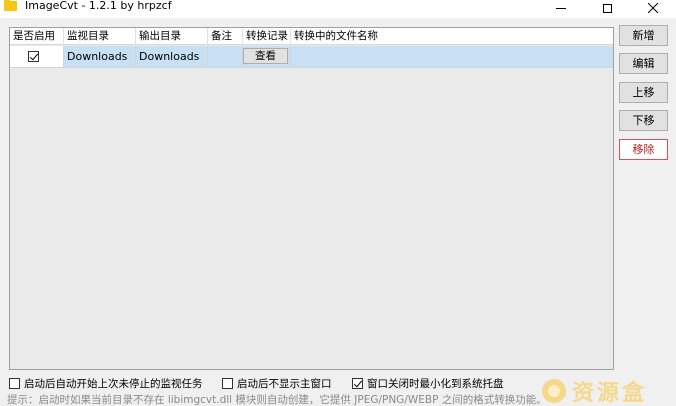 Image resolution: width=676 pixels, height=406 pixels. I want to click on folder-icon, so click(10, 5).